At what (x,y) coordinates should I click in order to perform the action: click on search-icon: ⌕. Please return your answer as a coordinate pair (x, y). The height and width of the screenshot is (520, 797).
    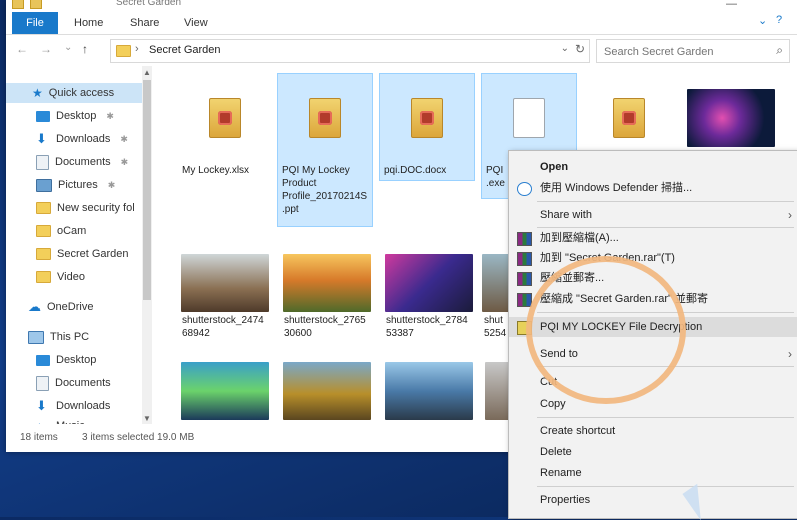
    Looking at the image, I should click on (779, 50).